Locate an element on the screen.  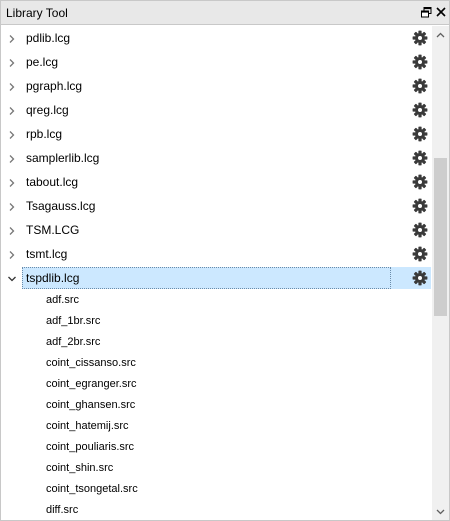
source-file-label: adf_1br.src is located at coordinates (73, 321).